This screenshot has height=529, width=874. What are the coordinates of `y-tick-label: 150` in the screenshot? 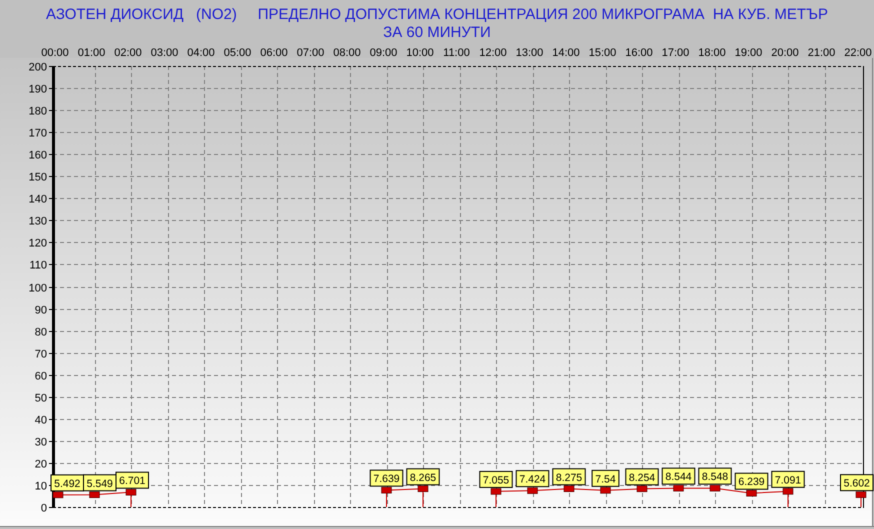 It's located at (37, 178).